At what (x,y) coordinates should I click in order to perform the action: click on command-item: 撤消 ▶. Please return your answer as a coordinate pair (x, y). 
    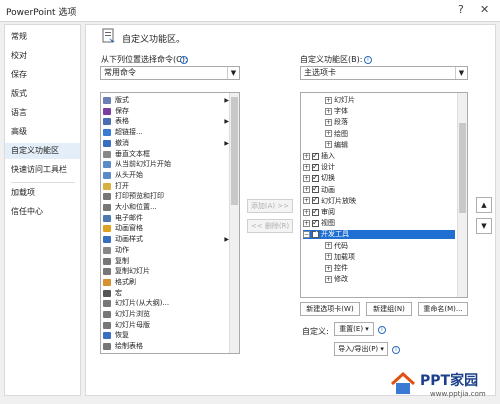
    Looking at the image, I should click on (167, 143).